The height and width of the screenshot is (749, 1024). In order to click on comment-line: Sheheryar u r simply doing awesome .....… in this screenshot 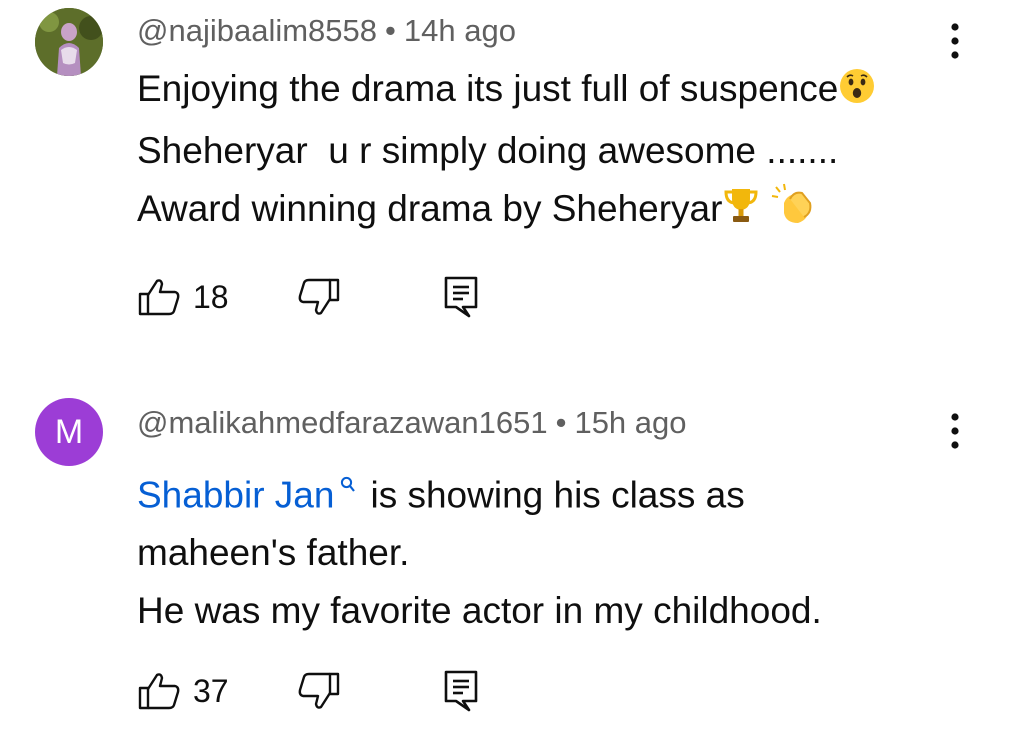, I will do `click(506, 151)`.